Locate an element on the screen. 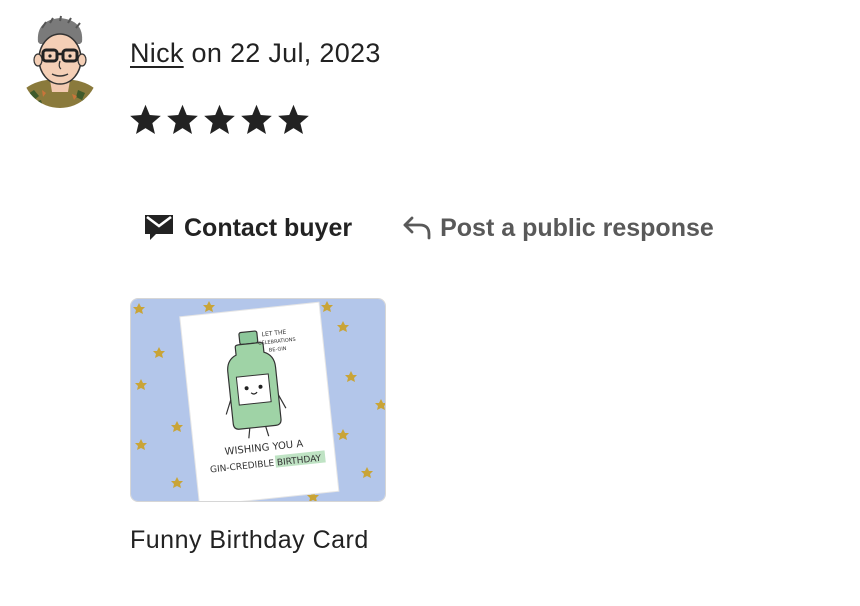 The image size is (860, 606). review-meta: Nick on 22 Jul, 2023 is located at coordinates (255, 53).